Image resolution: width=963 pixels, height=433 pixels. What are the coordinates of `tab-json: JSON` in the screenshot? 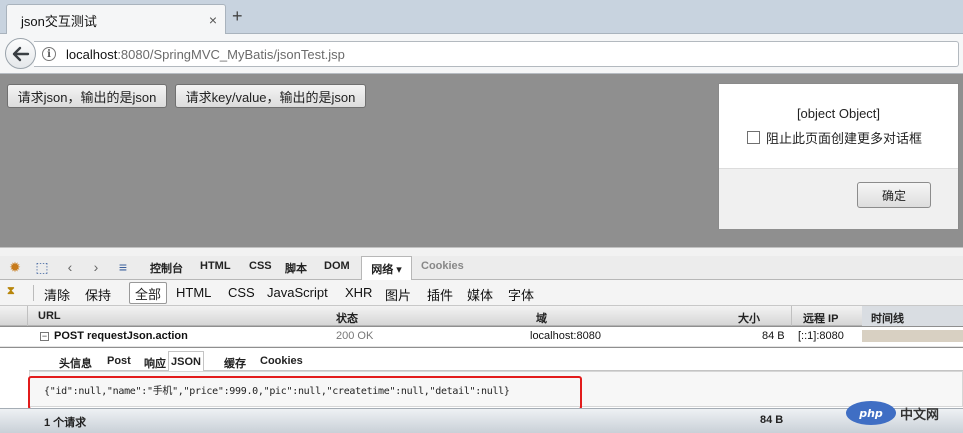 It's located at (186, 361).